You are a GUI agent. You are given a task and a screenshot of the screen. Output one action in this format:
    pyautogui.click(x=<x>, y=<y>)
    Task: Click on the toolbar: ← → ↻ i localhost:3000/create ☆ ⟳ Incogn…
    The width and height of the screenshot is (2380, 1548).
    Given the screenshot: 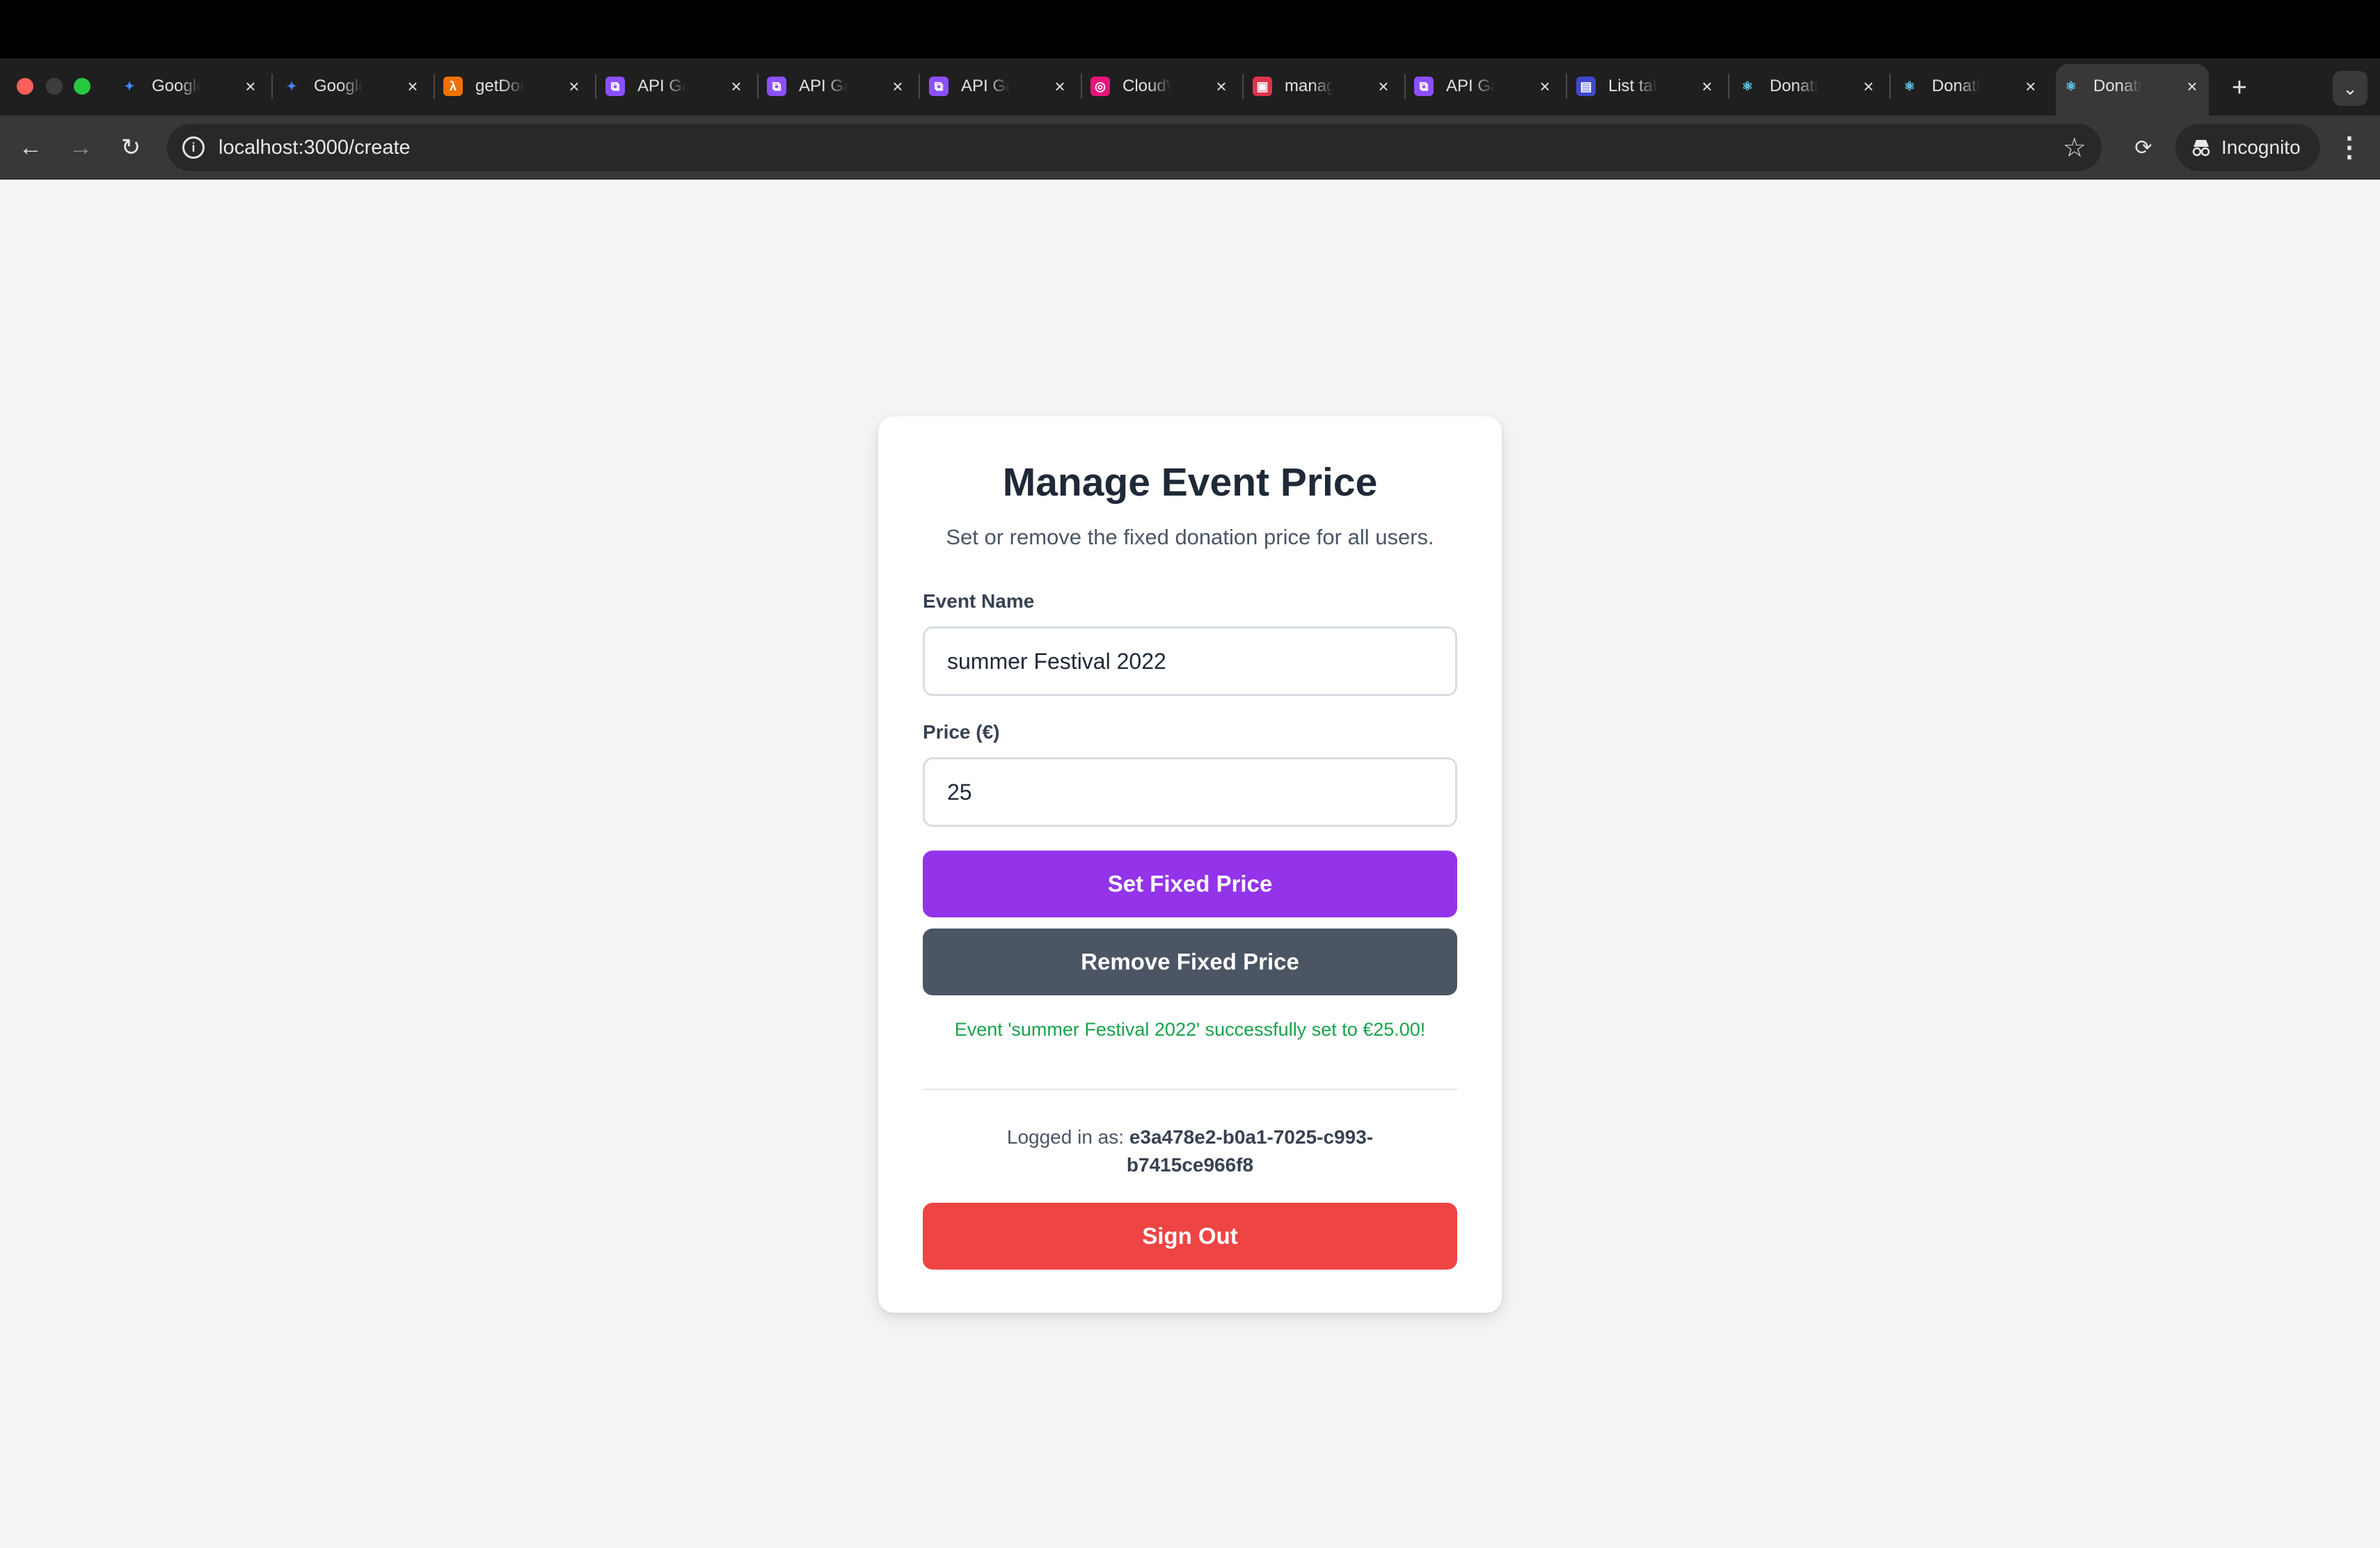 What is the action you would take?
    pyautogui.click(x=1190, y=148)
    